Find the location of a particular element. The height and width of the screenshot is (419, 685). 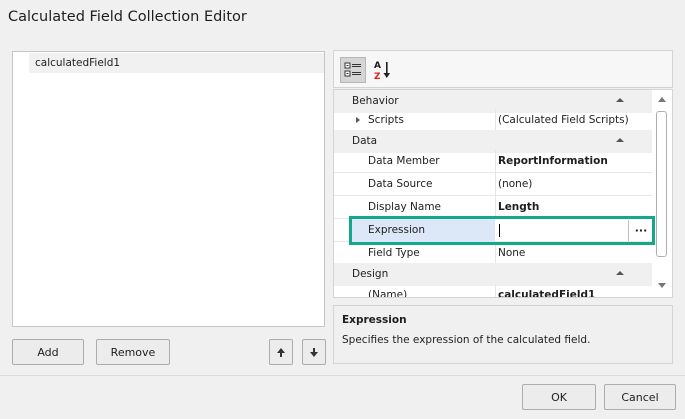

expression-editor-button: ··· is located at coordinates (640, 230).